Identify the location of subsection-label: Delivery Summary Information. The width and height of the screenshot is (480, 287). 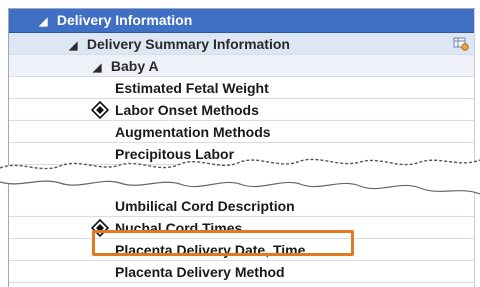
(188, 44).